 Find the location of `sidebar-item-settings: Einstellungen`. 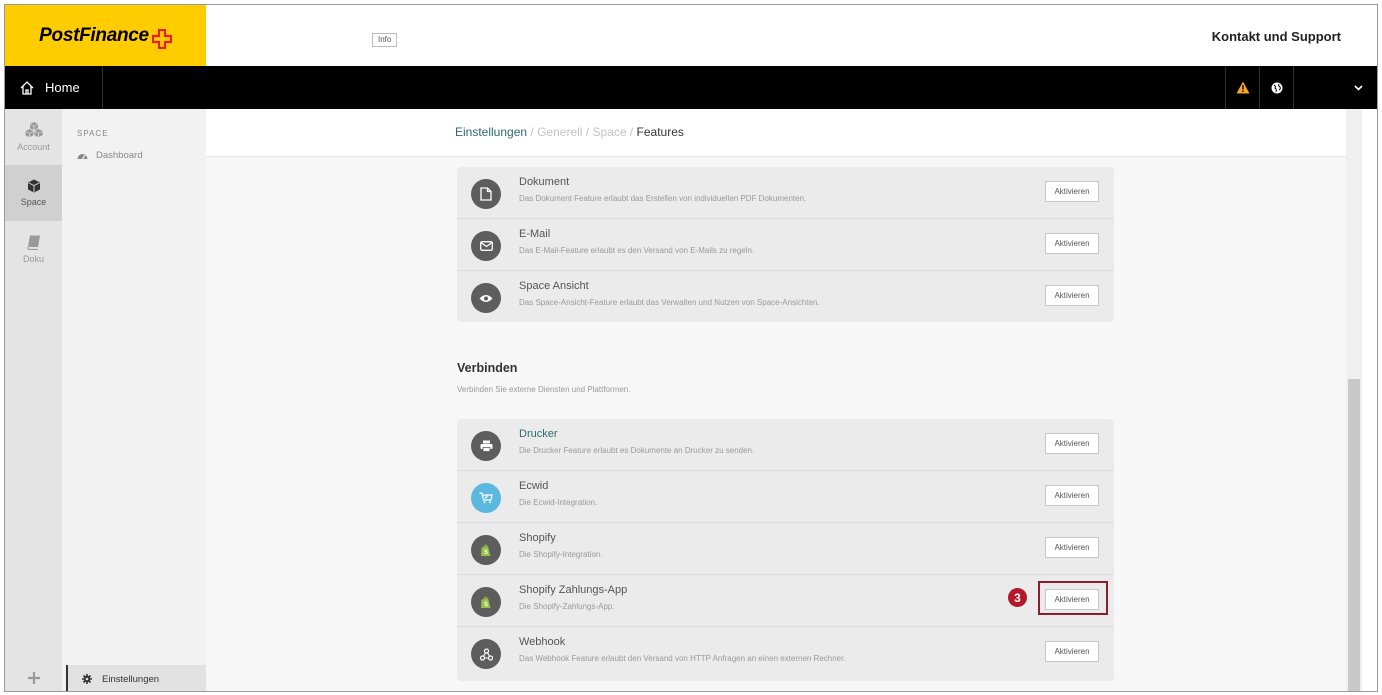

sidebar-item-settings: Einstellungen is located at coordinates (136, 678).